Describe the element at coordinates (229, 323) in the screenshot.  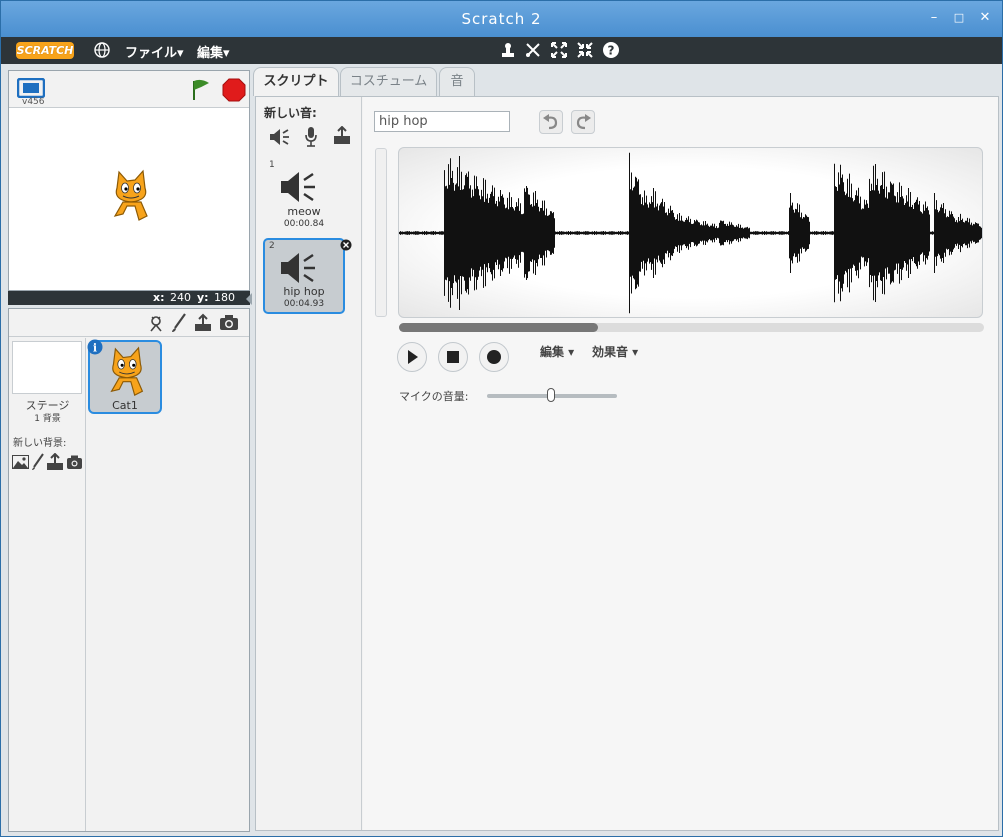
I see `camera-icon` at that location.